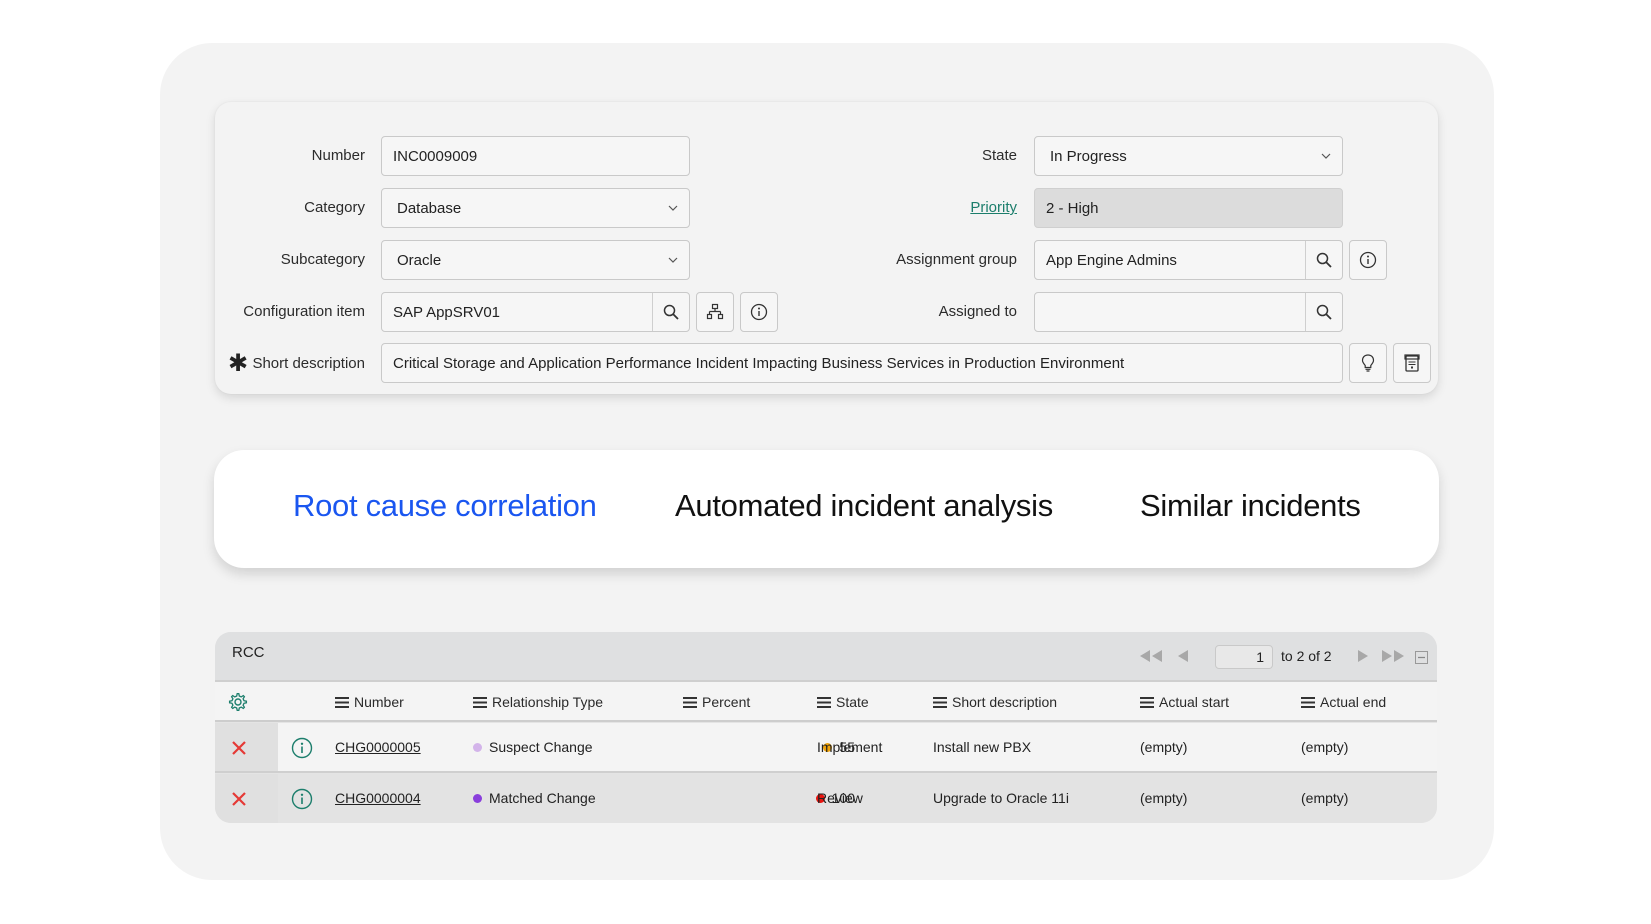  Describe the element at coordinates (1412, 363) in the screenshot. I see `template-button` at that location.